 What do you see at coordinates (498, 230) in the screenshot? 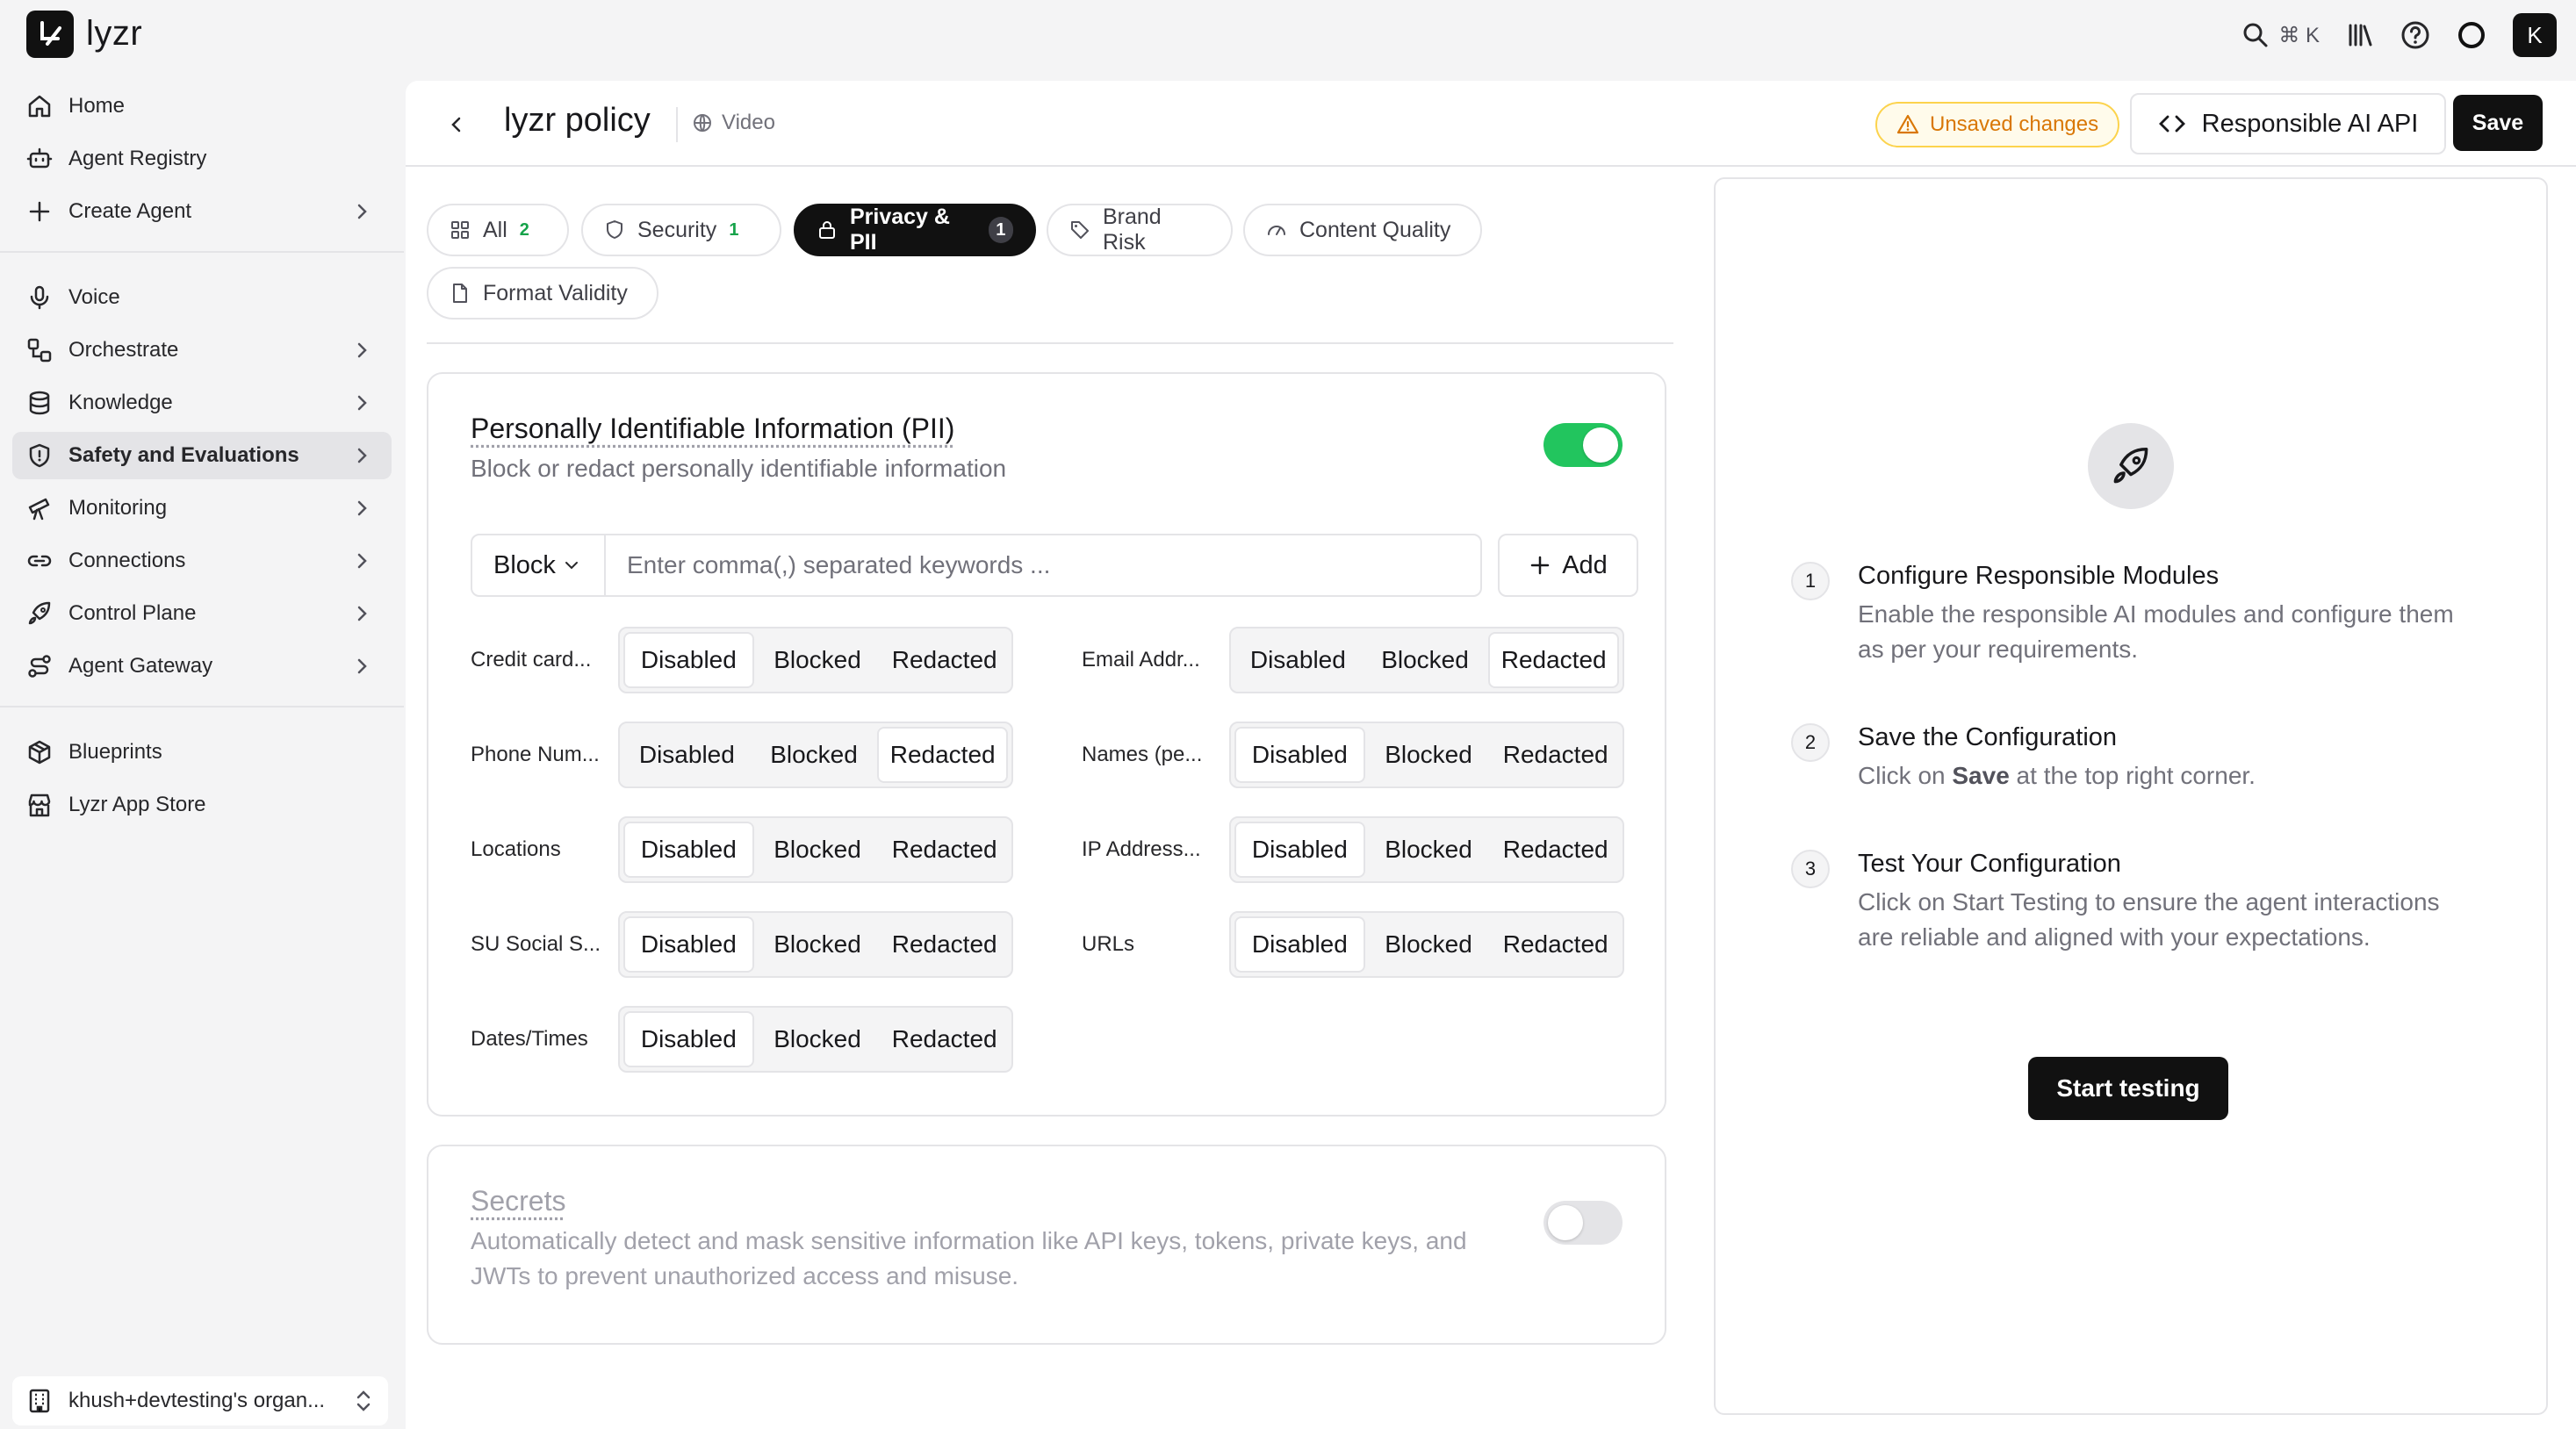
I see `tab-all: All 2` at bounding box center [498, 230].